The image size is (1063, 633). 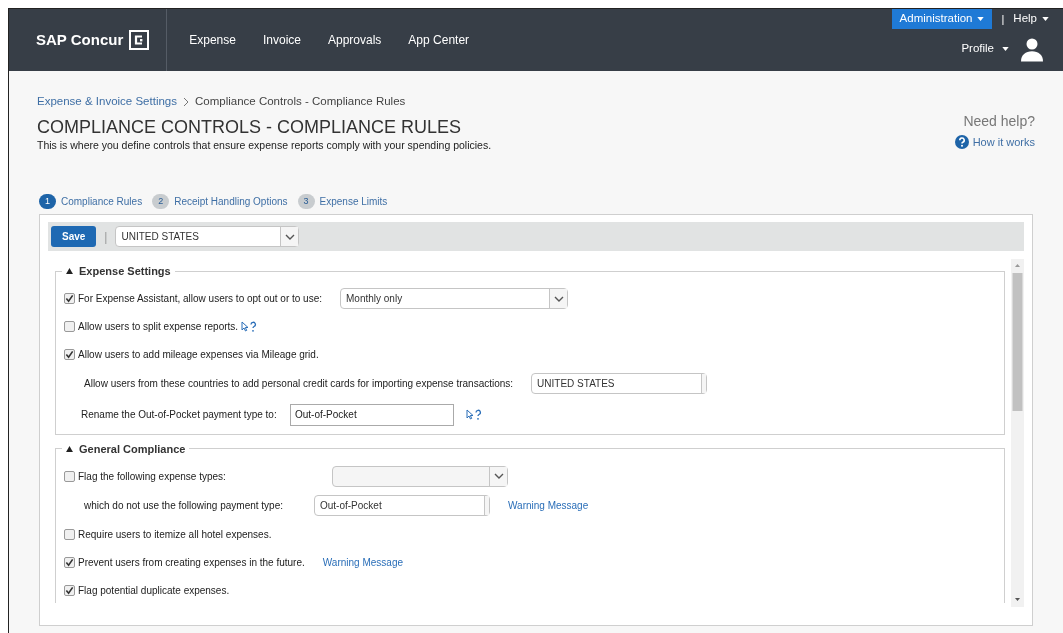 What do you see at coordinates (342, 201) in the screenshot?
I see `step-tab: 3 Expense Limits` at bounding box center [342, 201].